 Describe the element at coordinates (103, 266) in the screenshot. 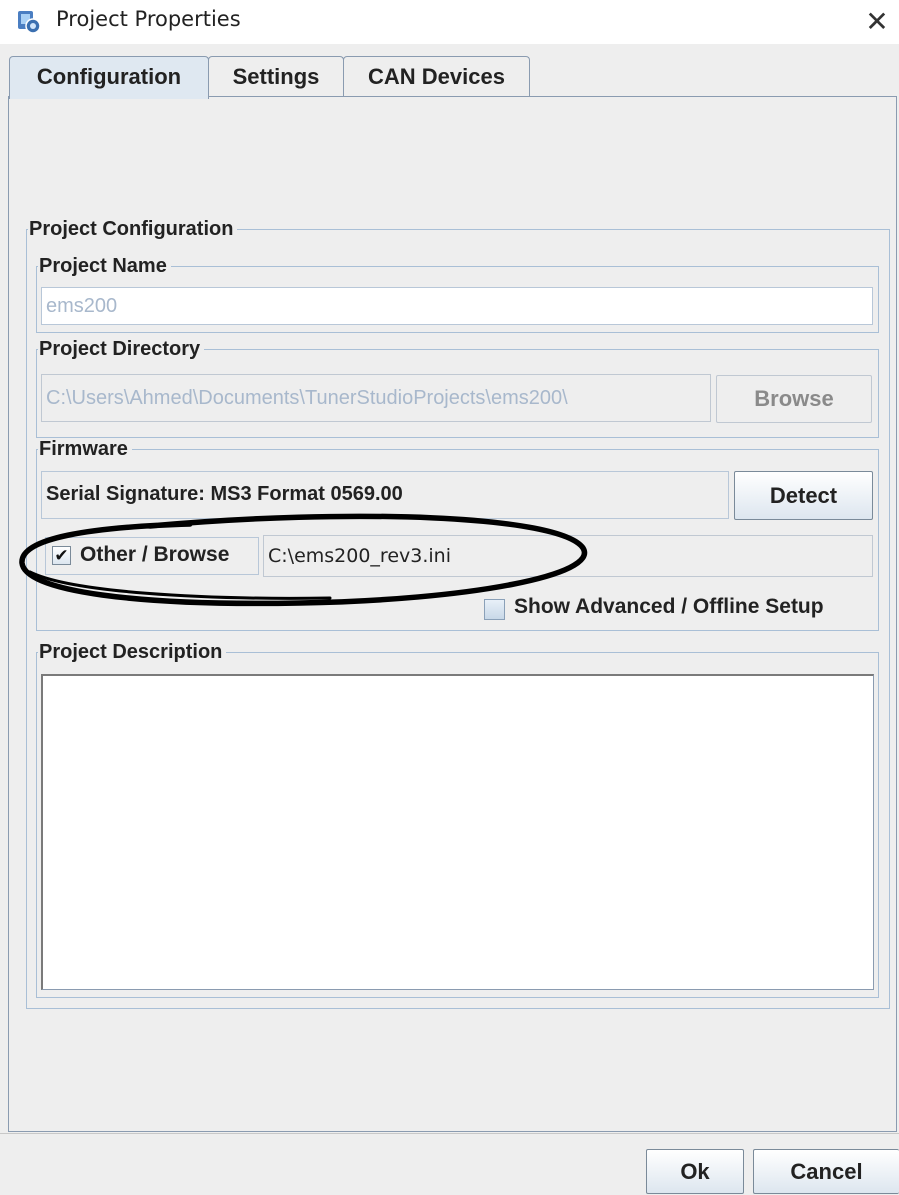

I see `project-name-legend: Project Name` at that location.